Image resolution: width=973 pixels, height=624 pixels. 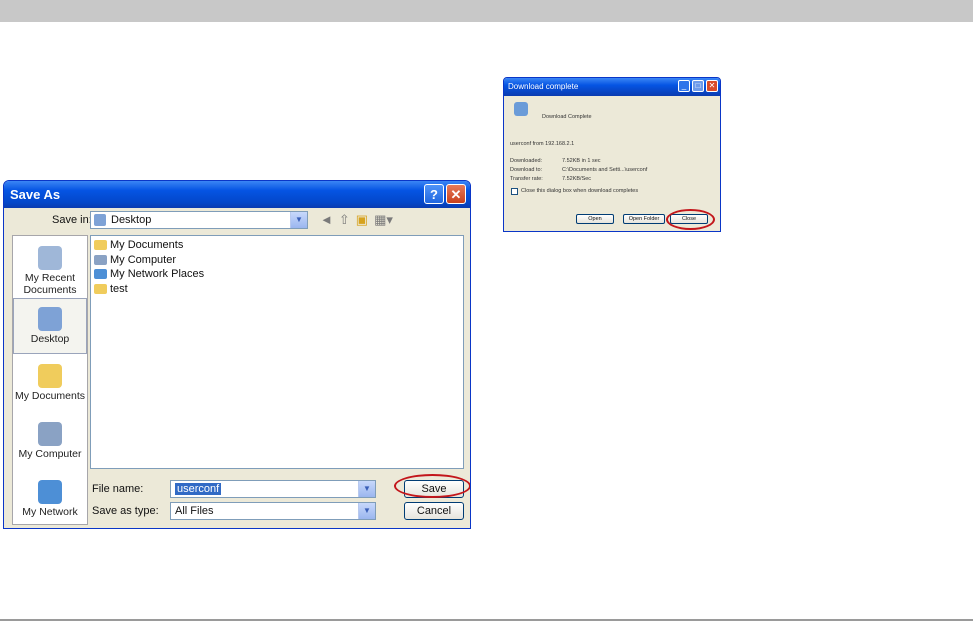 I want to click on download-heading: Download Complete, so click(x=567, y=117).